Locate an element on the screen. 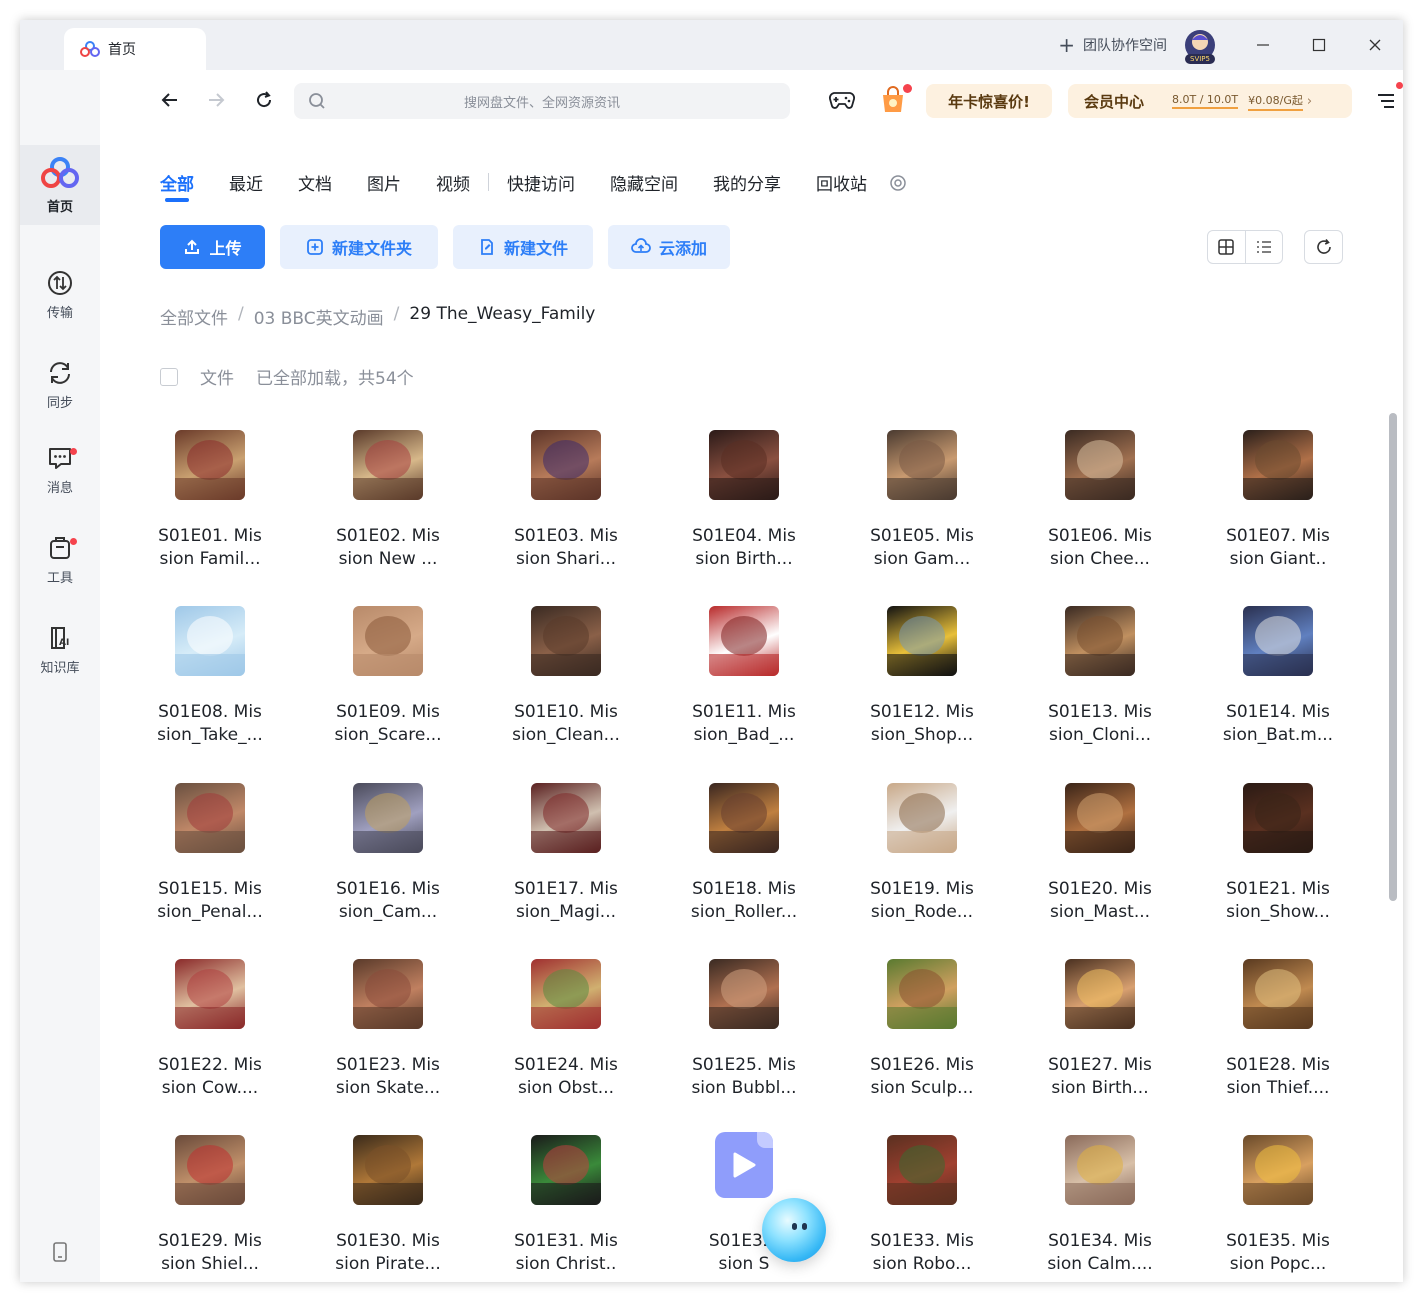  avatar: SVIP5 is located at coordinates (1200, 47).